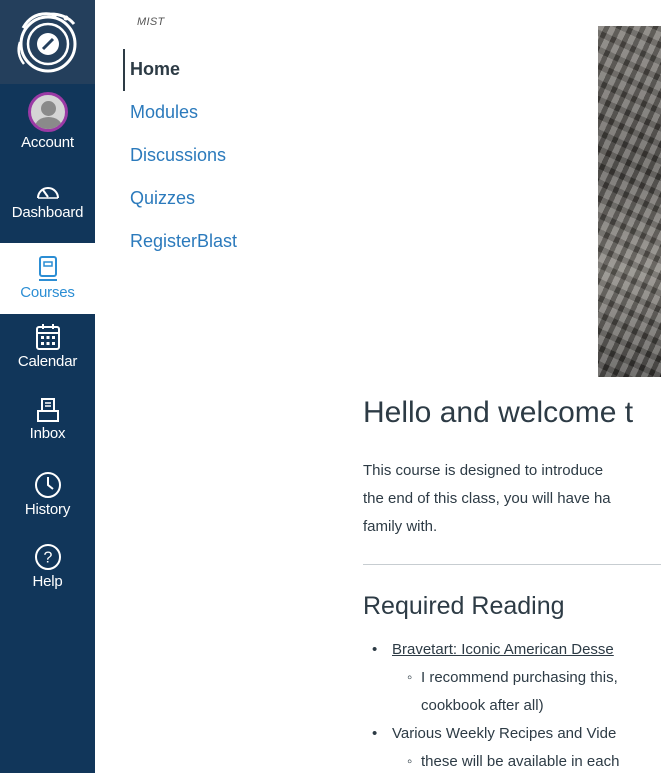 The height and width of the screenshot is (773, 661). What do you see at coordinates (47, 268) in the screenshot?
I see `courses-icon` at bounding box center [47, 268].